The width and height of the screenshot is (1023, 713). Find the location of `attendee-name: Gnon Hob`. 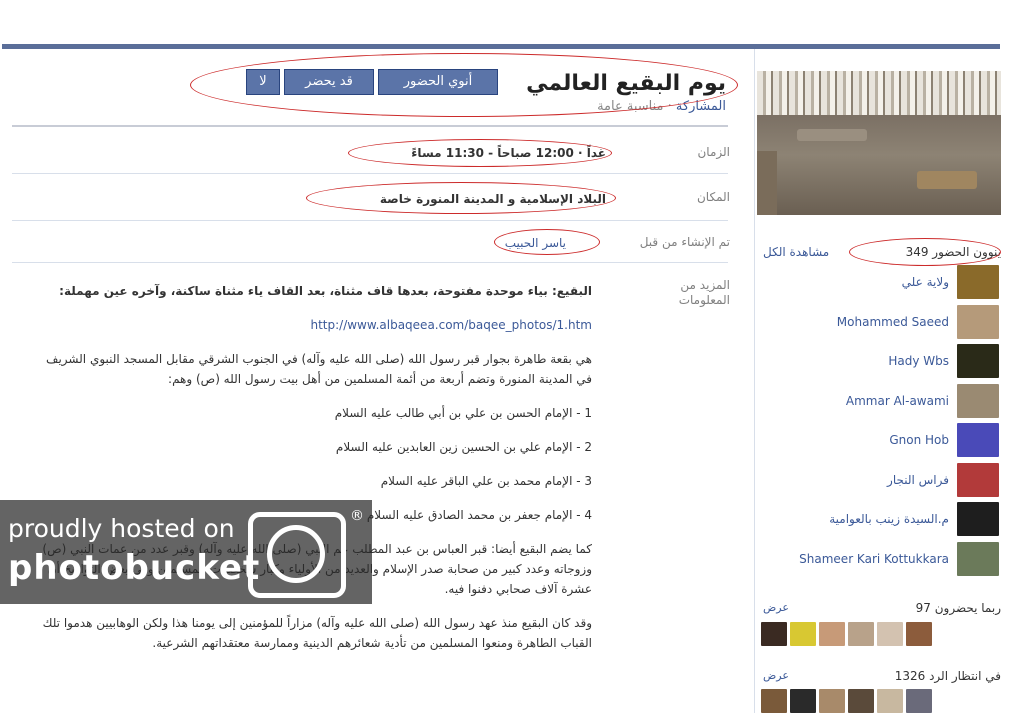

attendee-name: Gnon Hob is located at coordinates (919, 440).